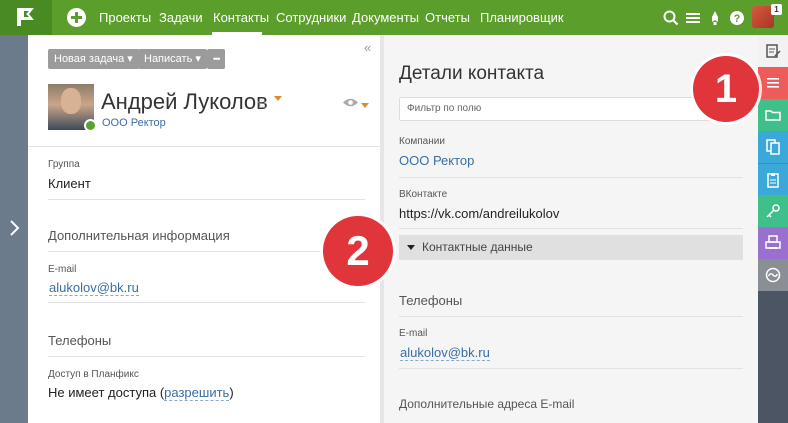 This screenshot has height=423, width=788. What do you see at coordinates (216, 59) in the screenshot?
I see `more-button: •••` at bounding box center [216, 59].